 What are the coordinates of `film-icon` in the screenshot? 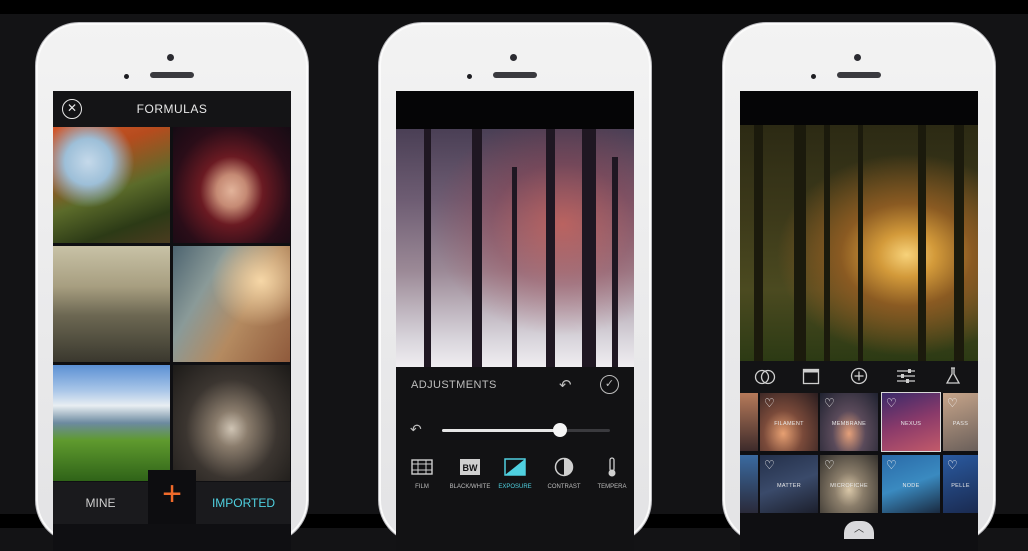 It's located at (422, 467).